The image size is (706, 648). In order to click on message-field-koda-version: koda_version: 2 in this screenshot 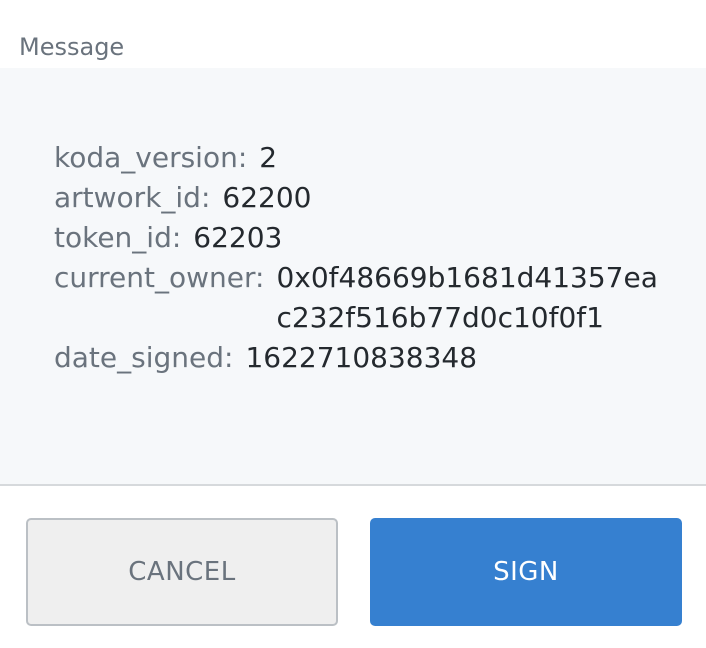, I will do `click(165, 158)`.